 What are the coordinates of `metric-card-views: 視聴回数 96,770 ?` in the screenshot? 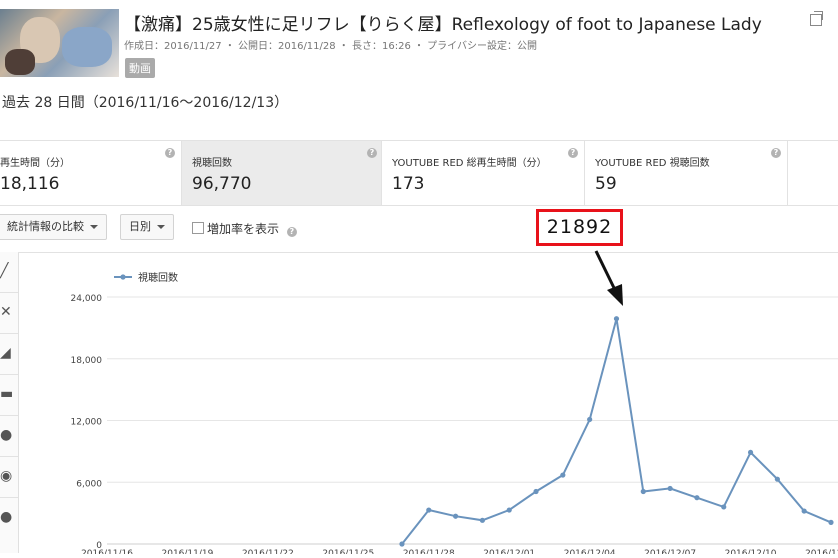 It's located at (282, 173).